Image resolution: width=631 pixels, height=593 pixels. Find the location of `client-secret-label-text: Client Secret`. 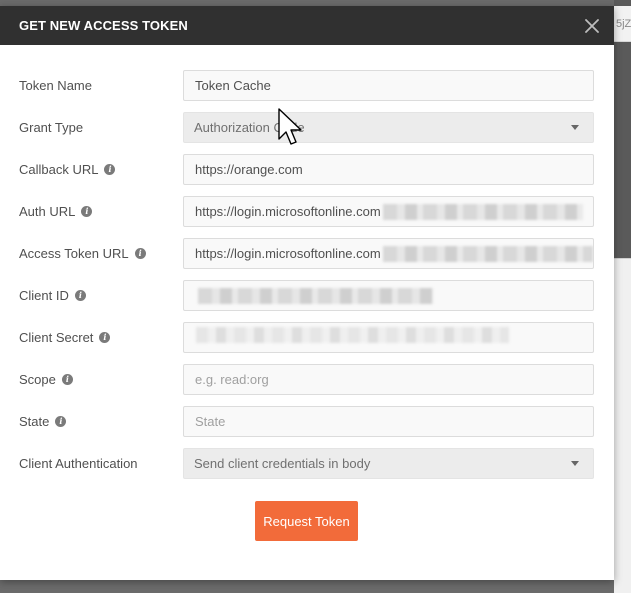

client-secret-label-text: Client Secret is located at coordinates (56, 337).